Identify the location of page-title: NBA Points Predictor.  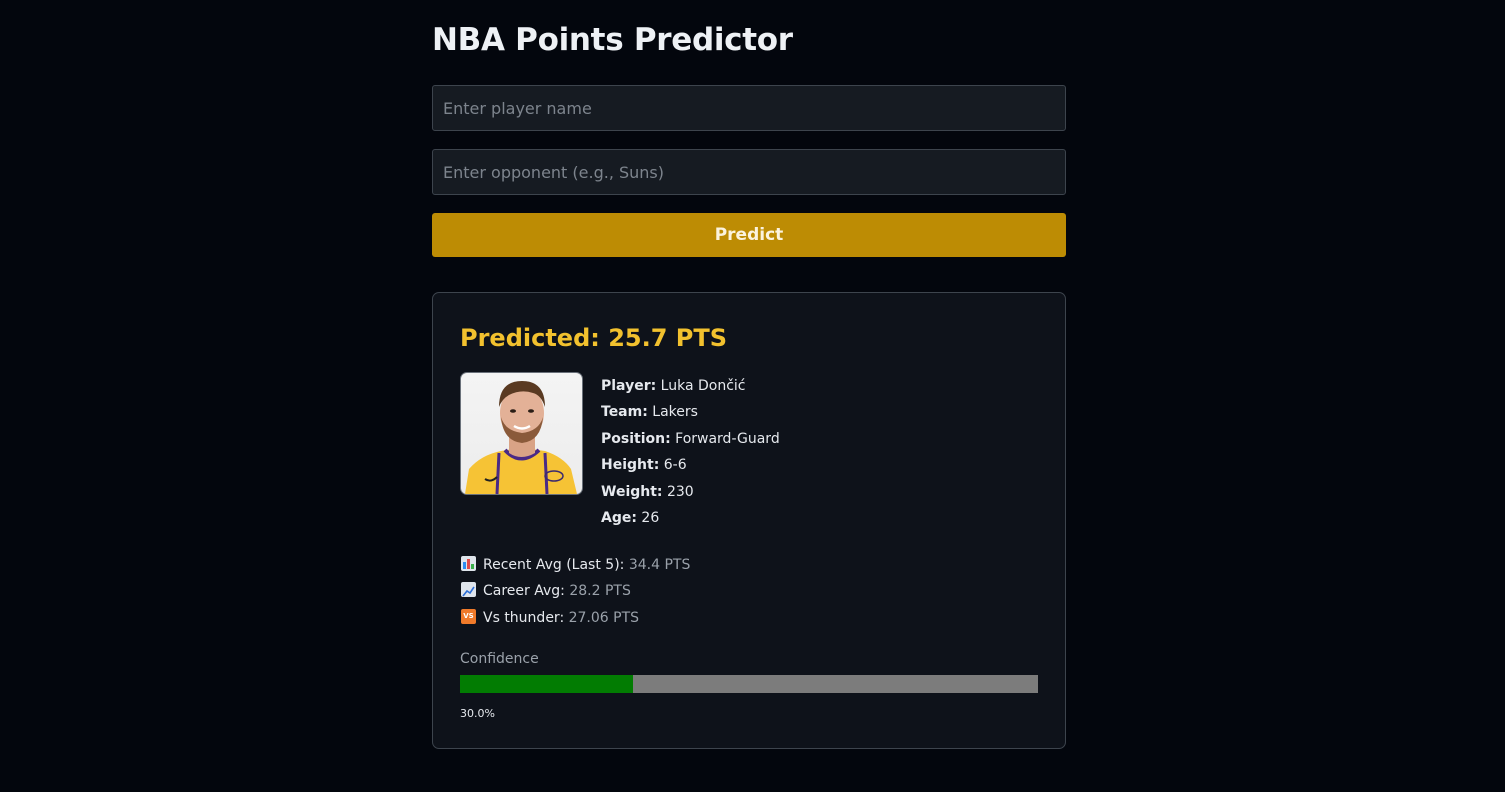
(612, 40).